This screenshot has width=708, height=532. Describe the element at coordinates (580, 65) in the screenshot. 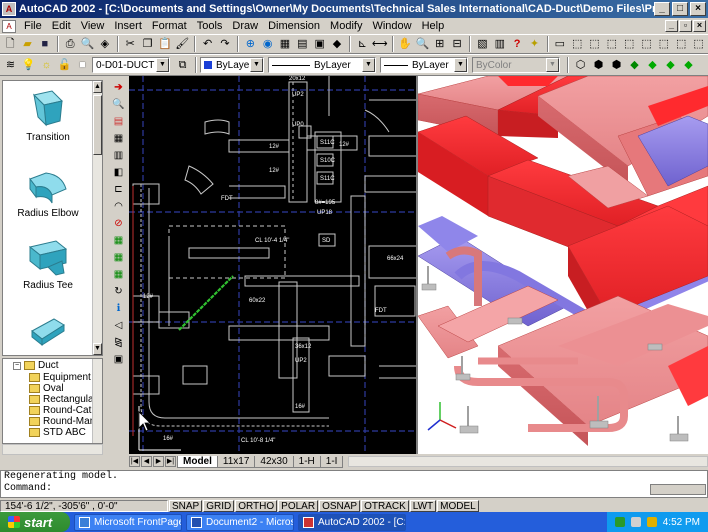

I see `render-icon: ⬡` at that location.